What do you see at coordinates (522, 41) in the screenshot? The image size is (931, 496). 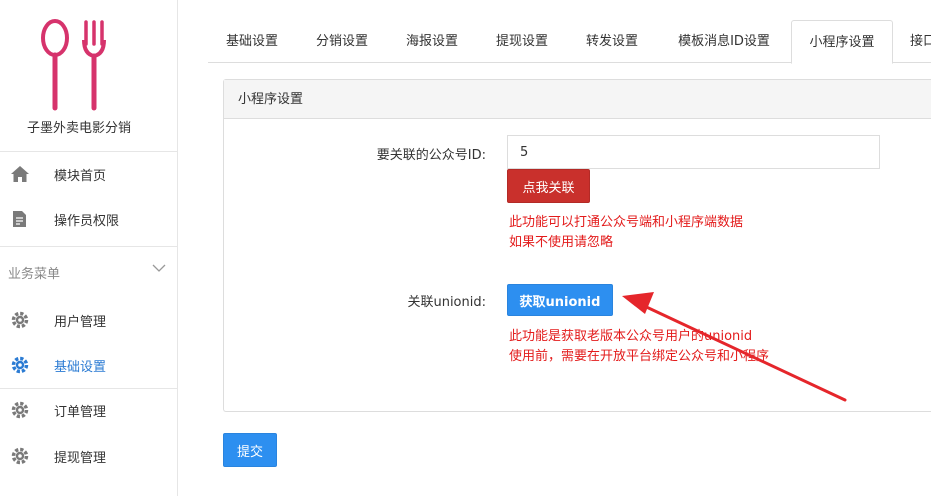 I see `tab-withdraw-settings: 提现设置` at bounding box center [522, 41].